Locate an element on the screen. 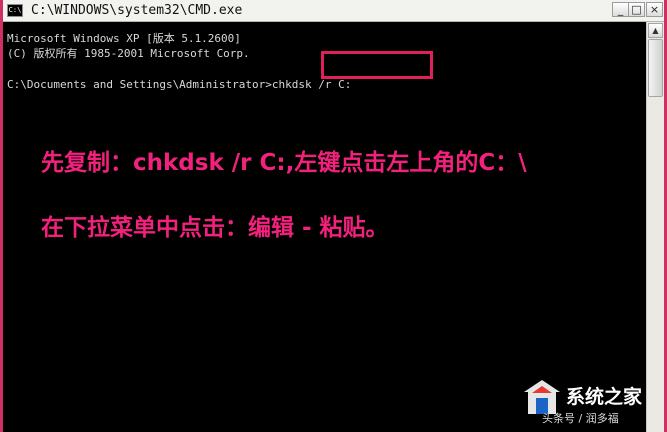  vertical-scrollbar: ▲ is located at coordinates (655, 227).